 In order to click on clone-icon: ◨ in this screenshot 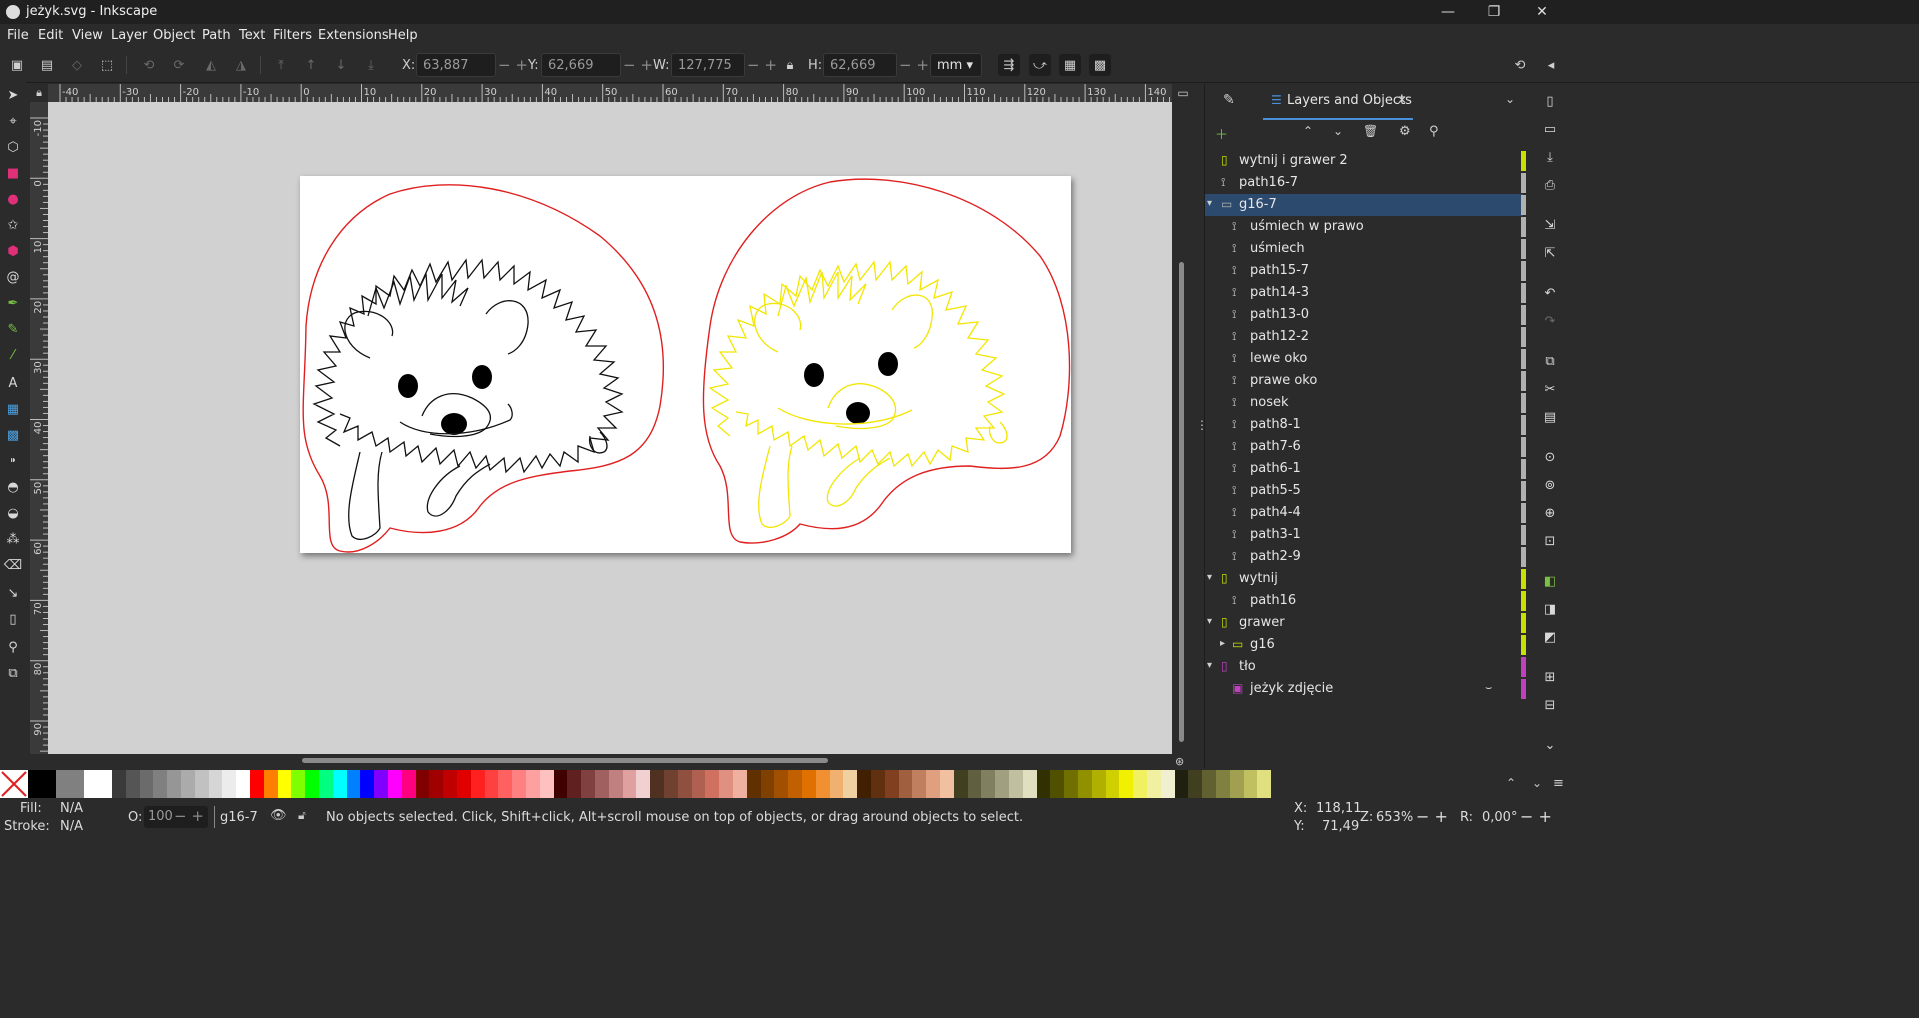, I will do `click(1550, 609)`.